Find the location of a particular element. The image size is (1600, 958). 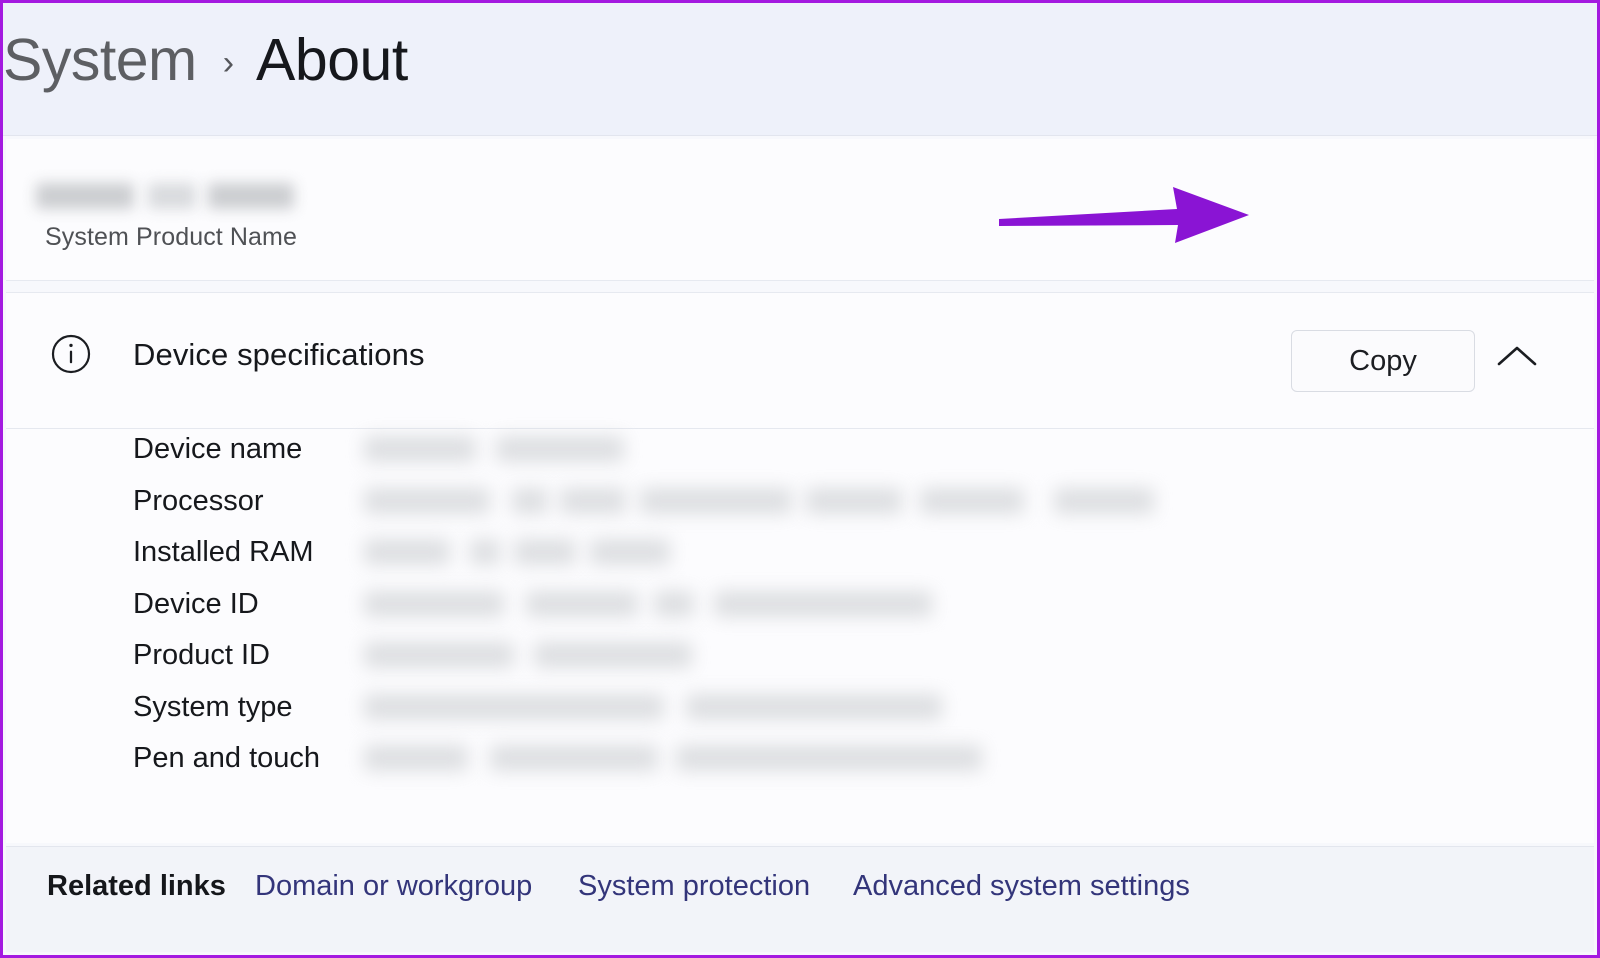

spec-value-device-name is located at coordinates (494, 450).